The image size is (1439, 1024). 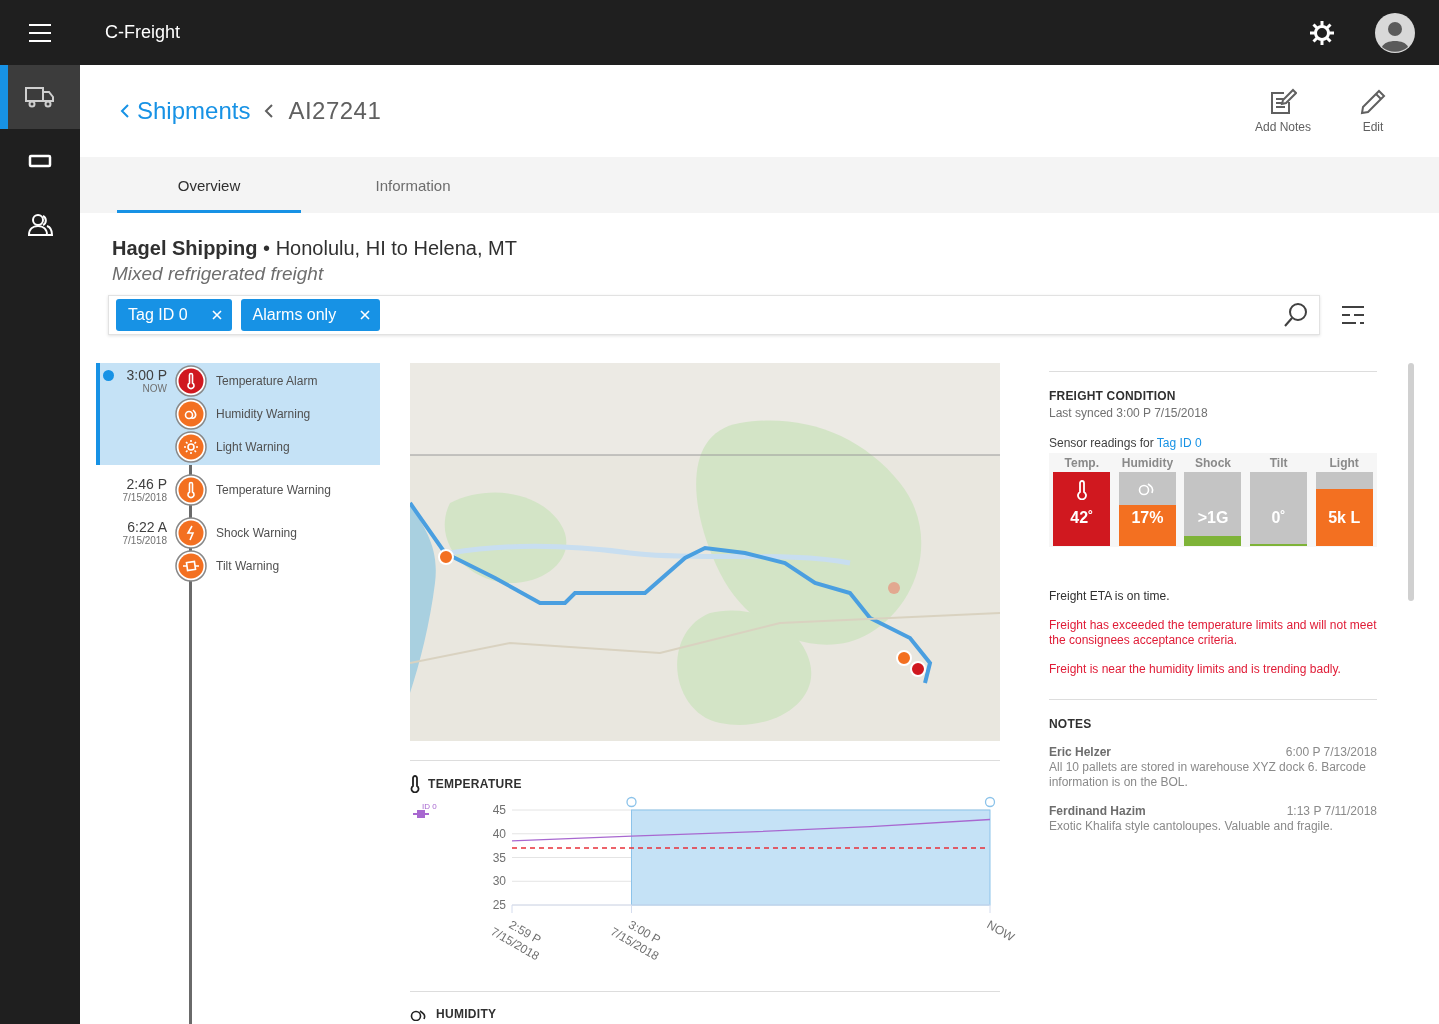 I want to click on event-label: Shock Warning, so click(x=256, y=532).